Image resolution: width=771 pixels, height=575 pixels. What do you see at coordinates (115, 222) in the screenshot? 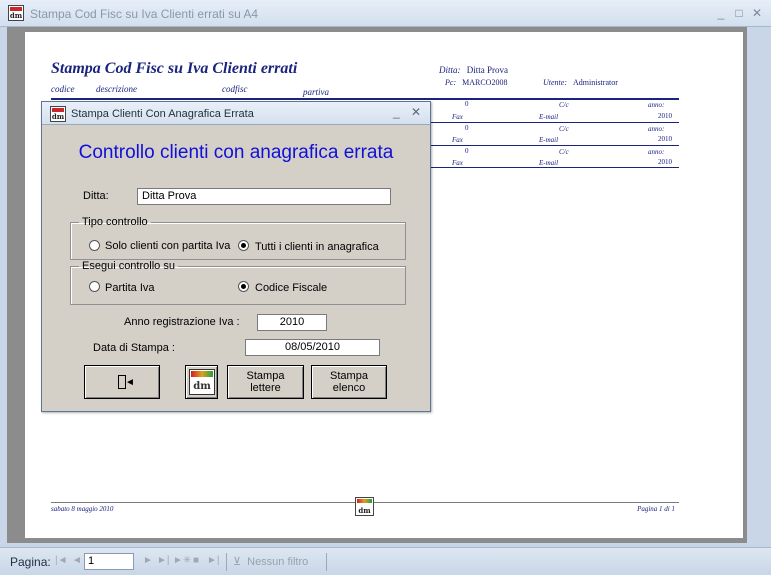
I see `tipo-controllo-legend: Tipo controllo` at bounding box center [115, 222].